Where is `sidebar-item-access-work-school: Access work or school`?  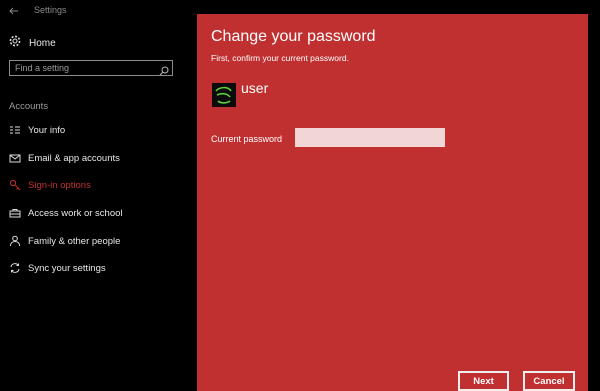
sidebar-item-access-work-school: Access work or school is located at coordinates (66, 213).